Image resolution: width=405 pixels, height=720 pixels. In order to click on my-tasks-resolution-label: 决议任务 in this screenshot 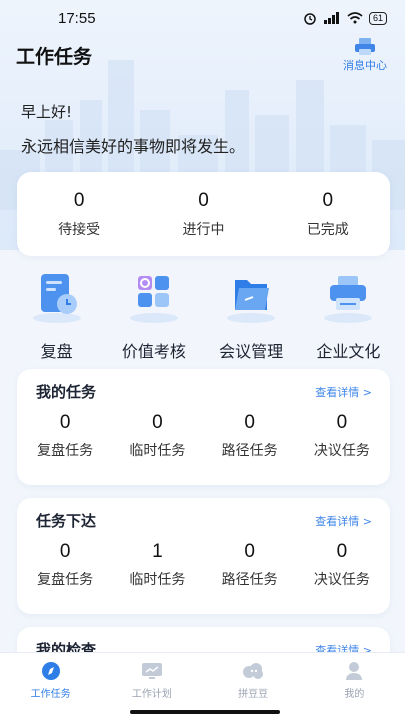, I will do `click(341, 451)`.